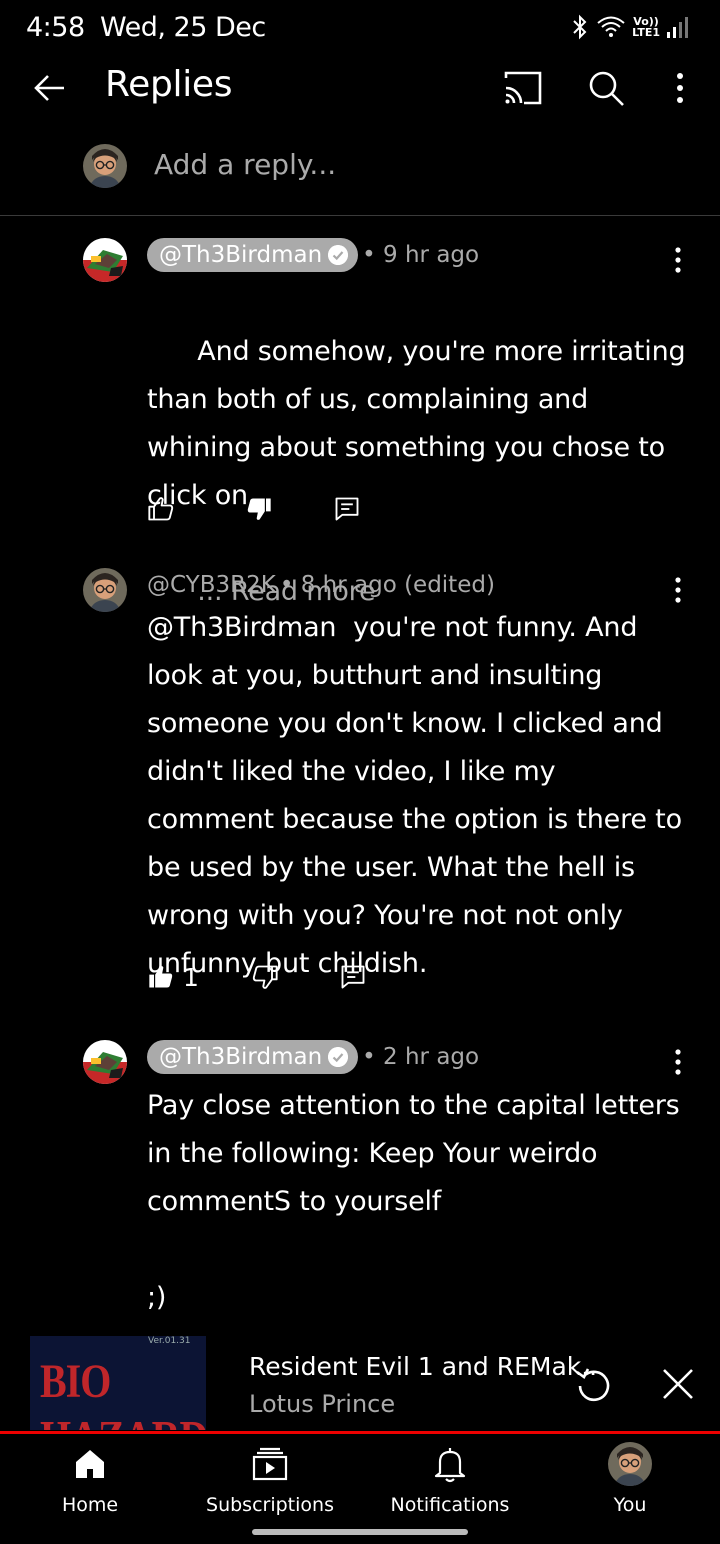 The width and height of the screenshot is (720, 1544). What do you see at coordinates (360, 89) in the screenshot?
I see `app-bar: Replies` at bounding box center [360, 89].